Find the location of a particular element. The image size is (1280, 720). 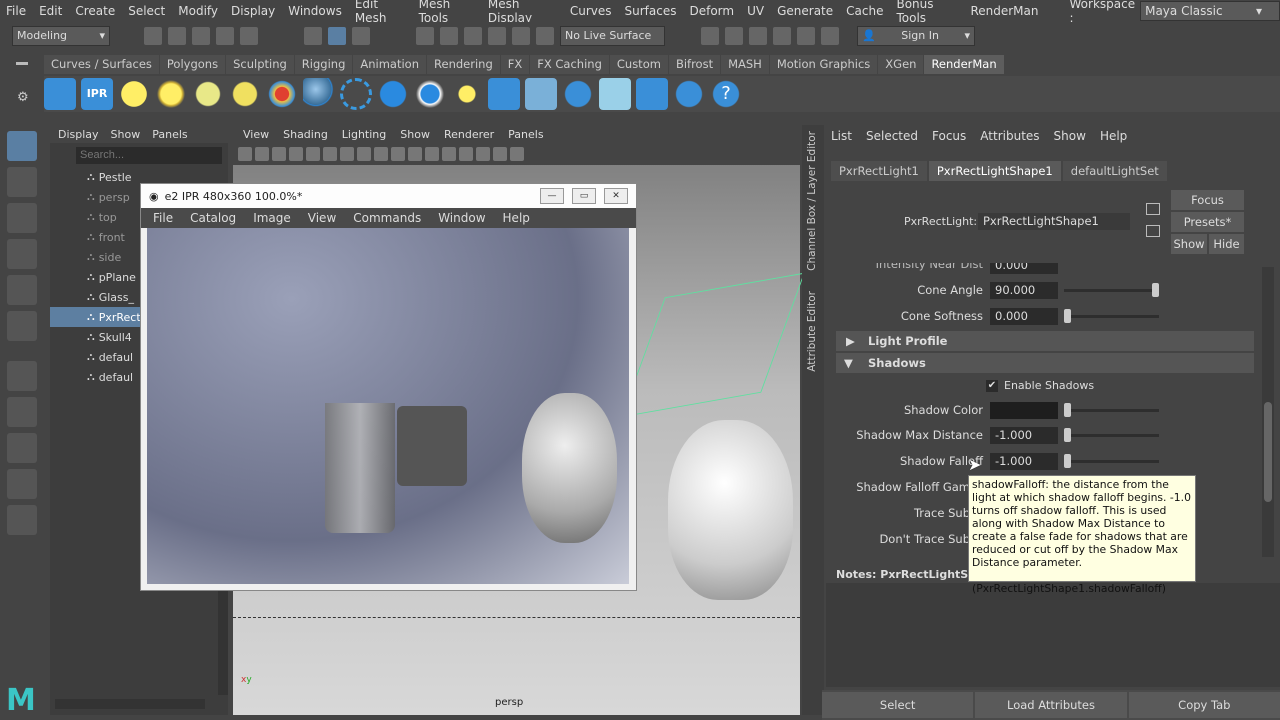

smooth-shade-icon is located at coordinates (398, 154).